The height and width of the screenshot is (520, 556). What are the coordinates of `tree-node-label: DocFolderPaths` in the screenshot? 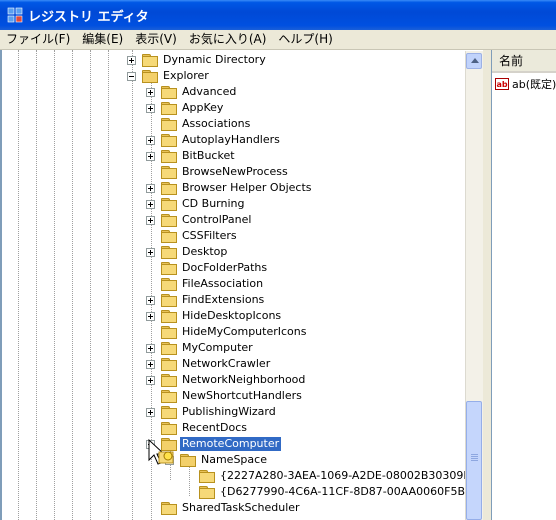 It's located at (224, 268).